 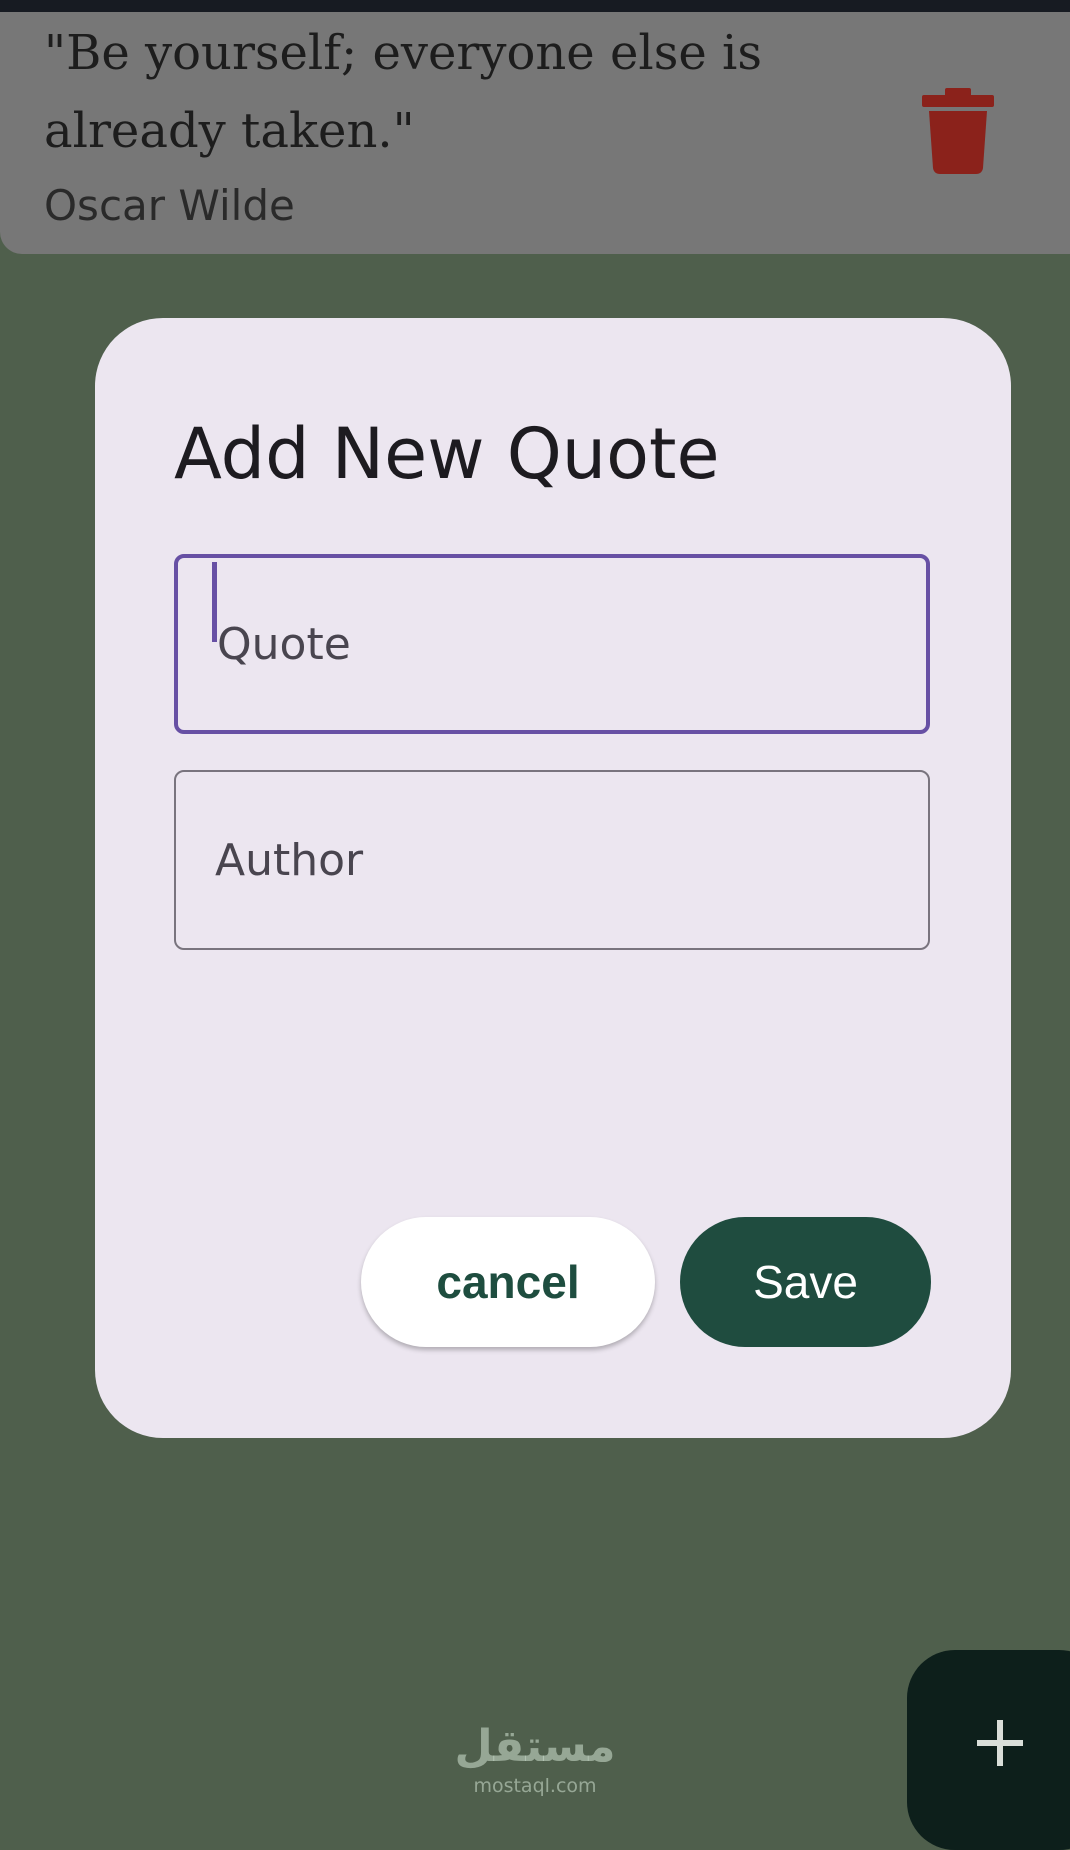 I want to click on trash-icon, so click(x=958, y=131).